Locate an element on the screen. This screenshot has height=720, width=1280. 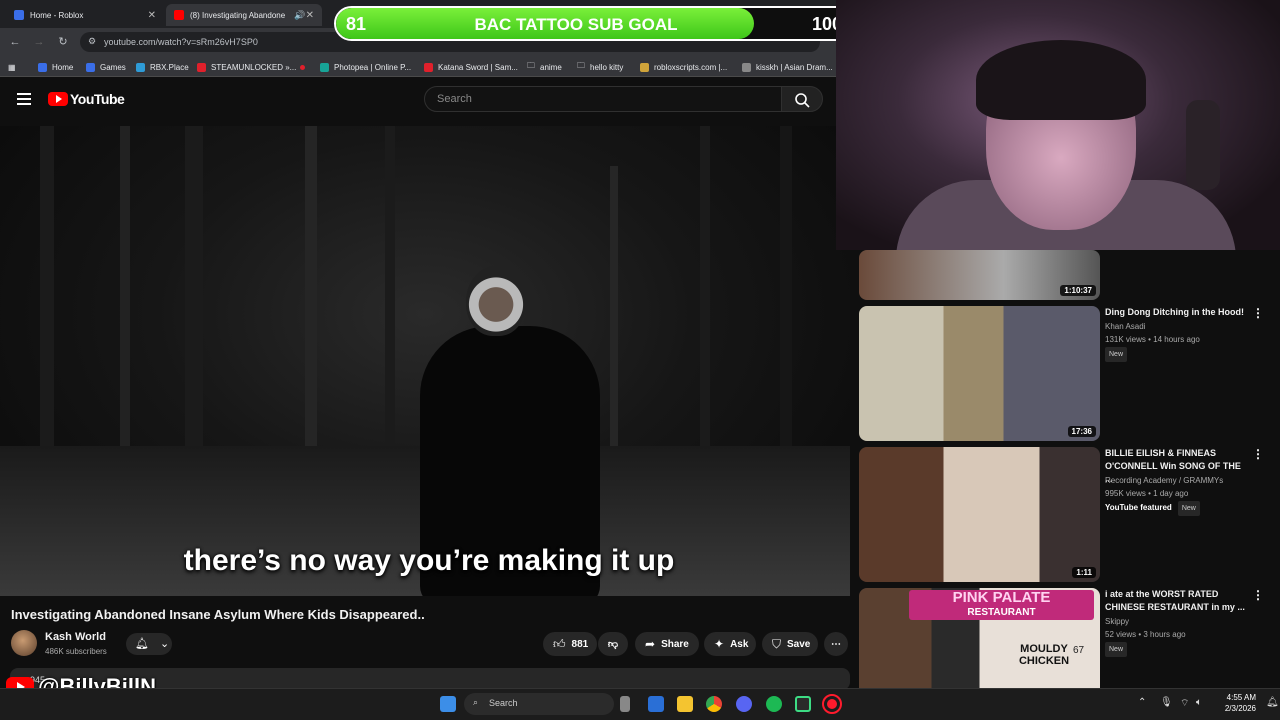
youtube-logo-text: YouTube is located at coordinates (97, 99).